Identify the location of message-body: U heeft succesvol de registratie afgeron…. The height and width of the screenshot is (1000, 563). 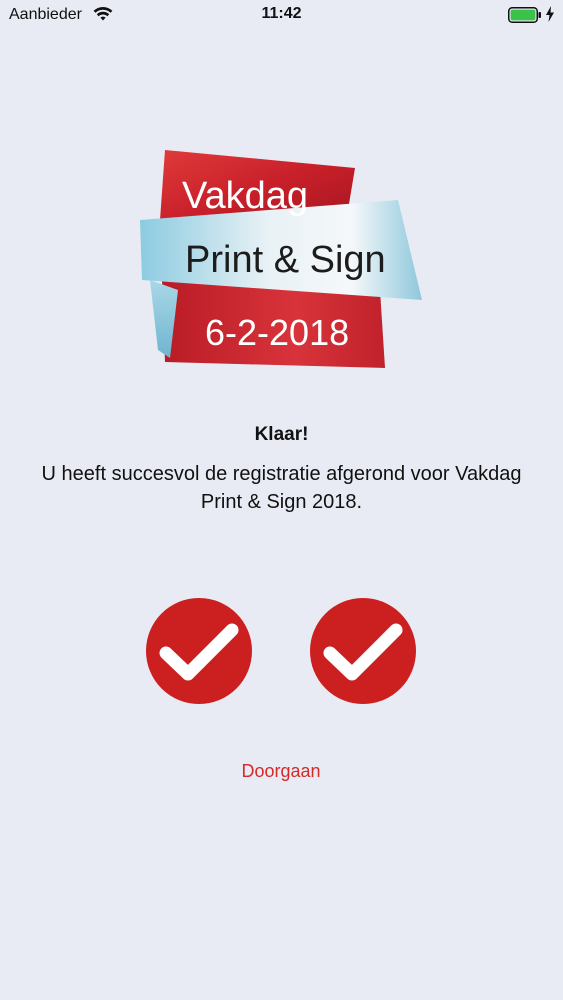
(281, 488).